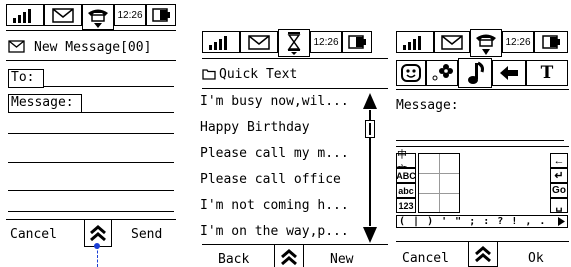 The height and width of the screenshot is (267, 571). I want to click on pointer-indicator, so click(97, 256).